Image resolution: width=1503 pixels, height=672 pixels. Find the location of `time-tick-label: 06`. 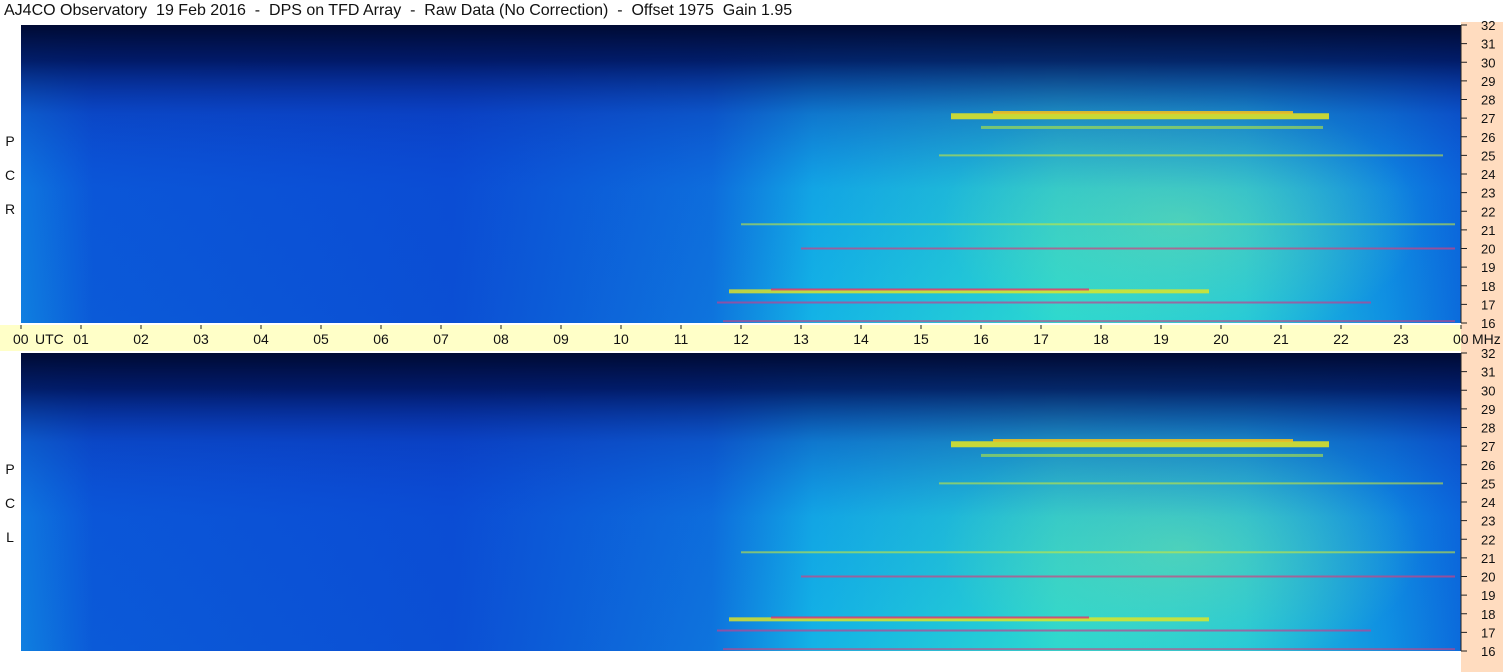

time-tick-label: 06 is located at coordinates (381, 339).